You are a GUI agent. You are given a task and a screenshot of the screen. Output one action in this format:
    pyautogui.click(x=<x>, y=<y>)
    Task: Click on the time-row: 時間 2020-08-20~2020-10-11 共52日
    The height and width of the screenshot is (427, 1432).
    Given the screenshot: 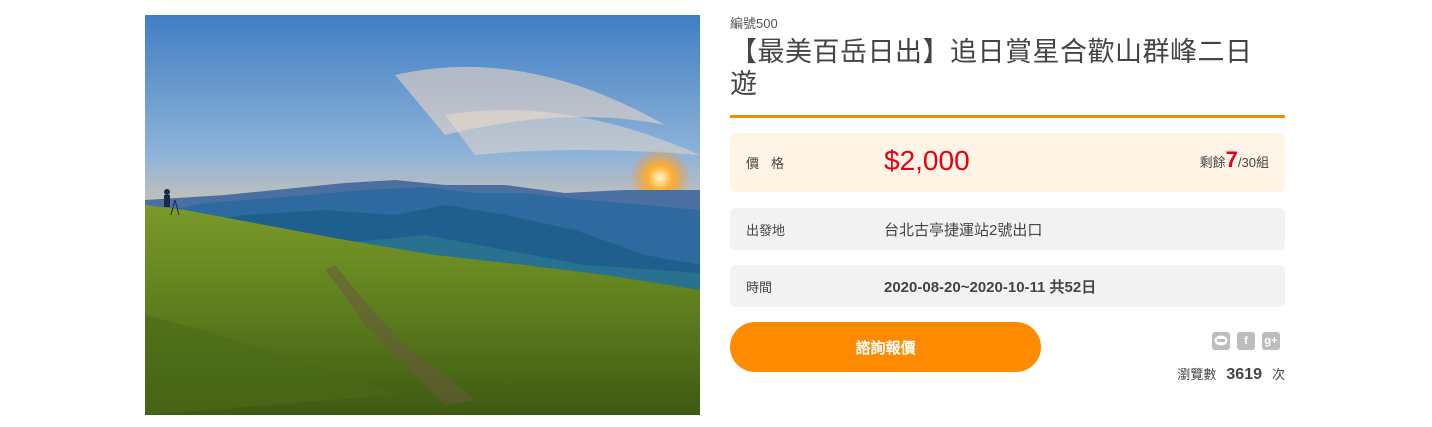 What is the action you would take?
    pyautogui.click(x=1007, y=286)
    